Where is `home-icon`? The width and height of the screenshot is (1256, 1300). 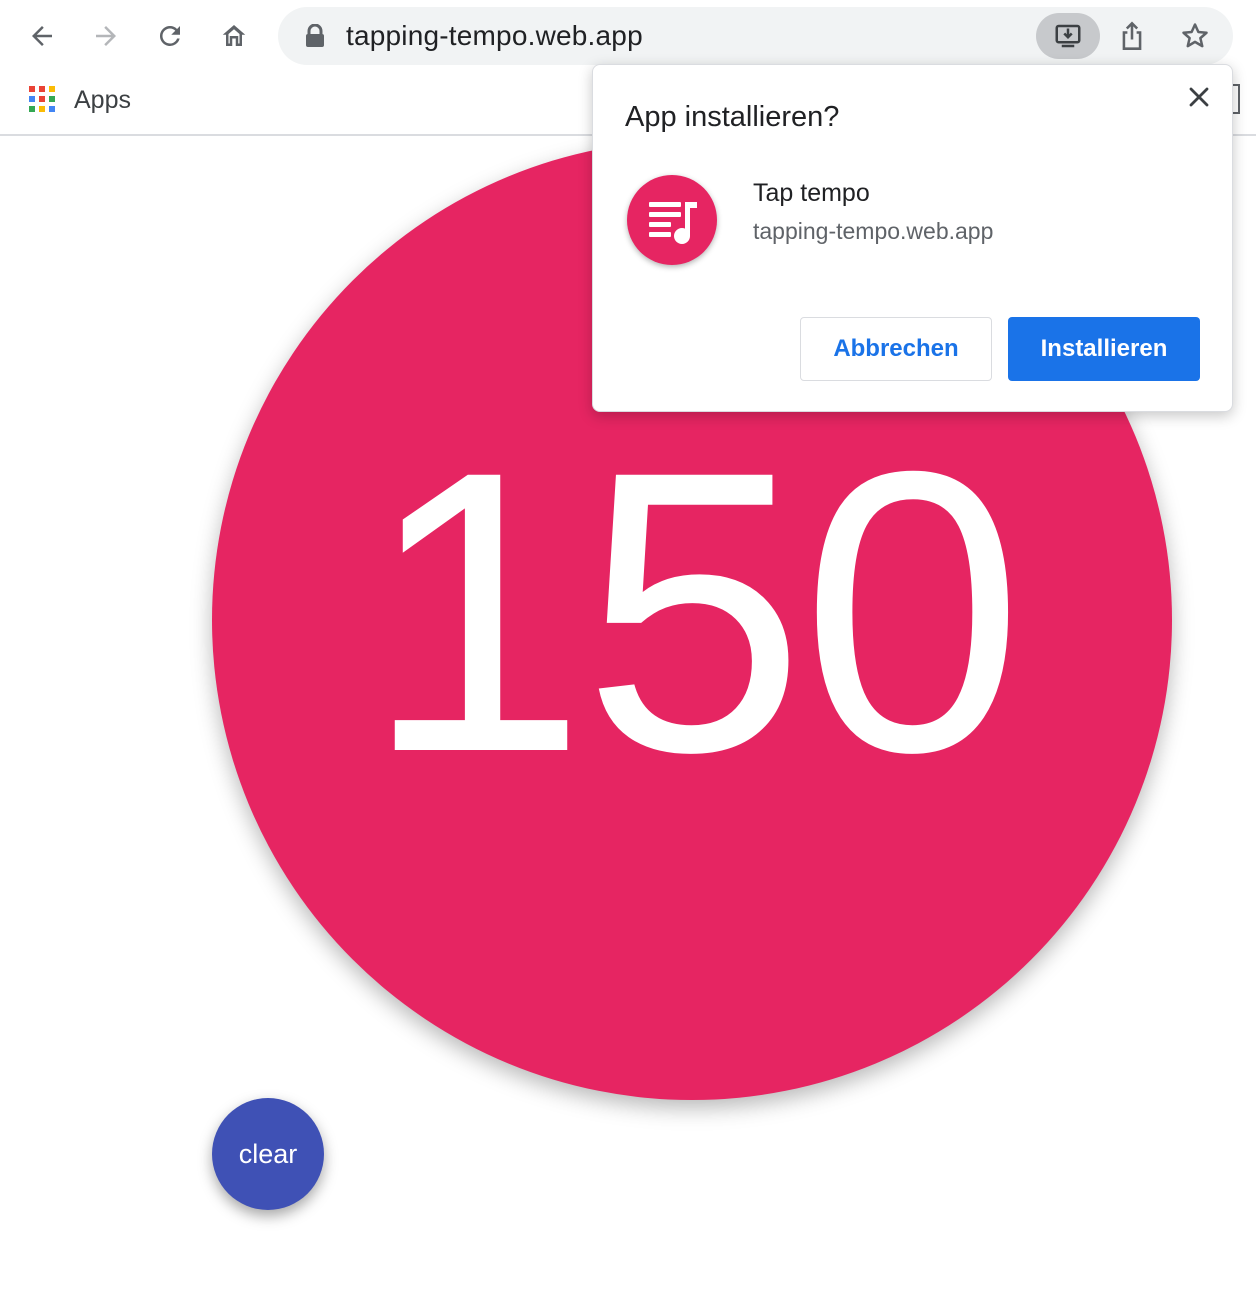 home-icon is located at coordinates (234, 35).